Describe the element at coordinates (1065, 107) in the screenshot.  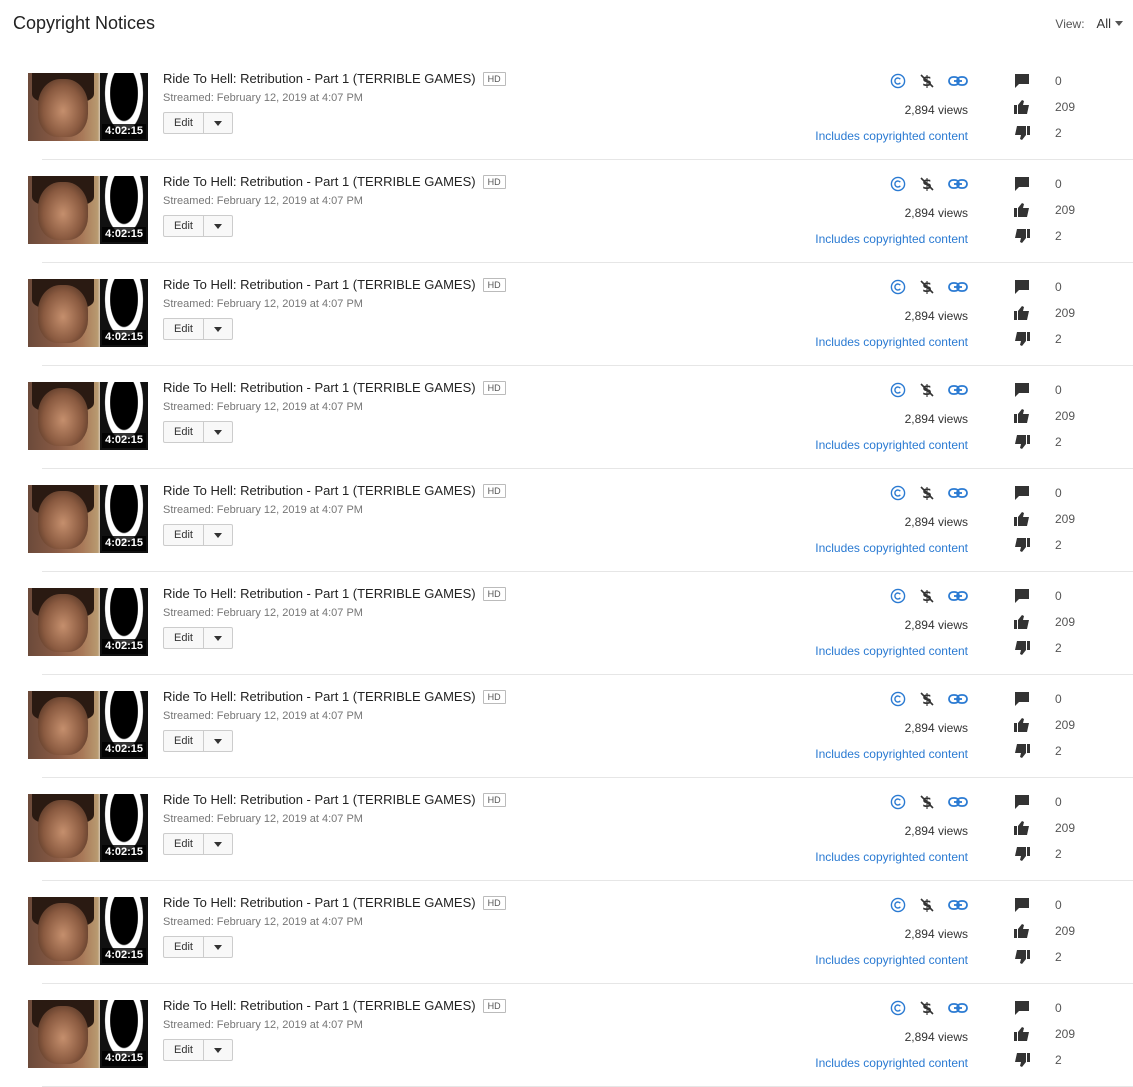
I see `like-count: 209` at that location.